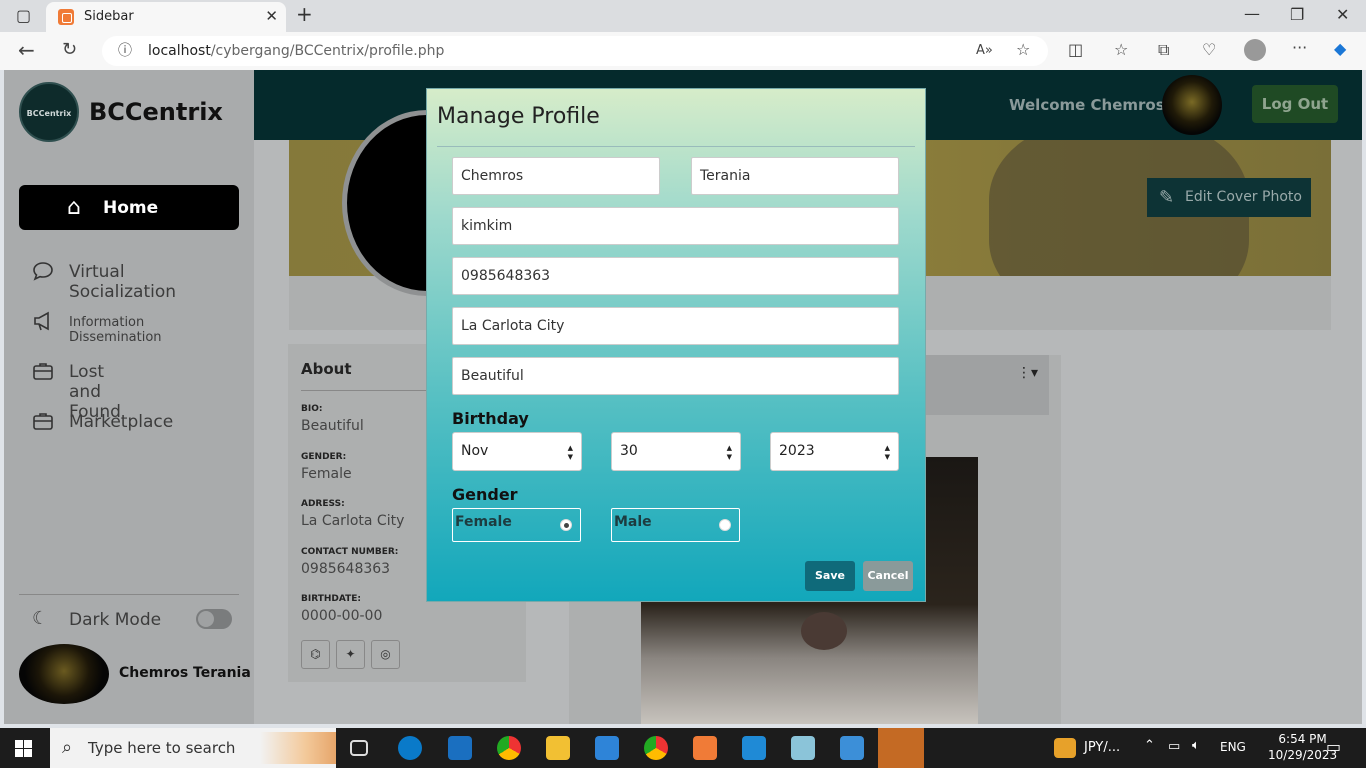 This screenshot has width=1366, height=768. What do you see at coordinates (1297, 15) in the screenshot?
I see `restore-icon: ❐` at bounding box center [1297, 15].